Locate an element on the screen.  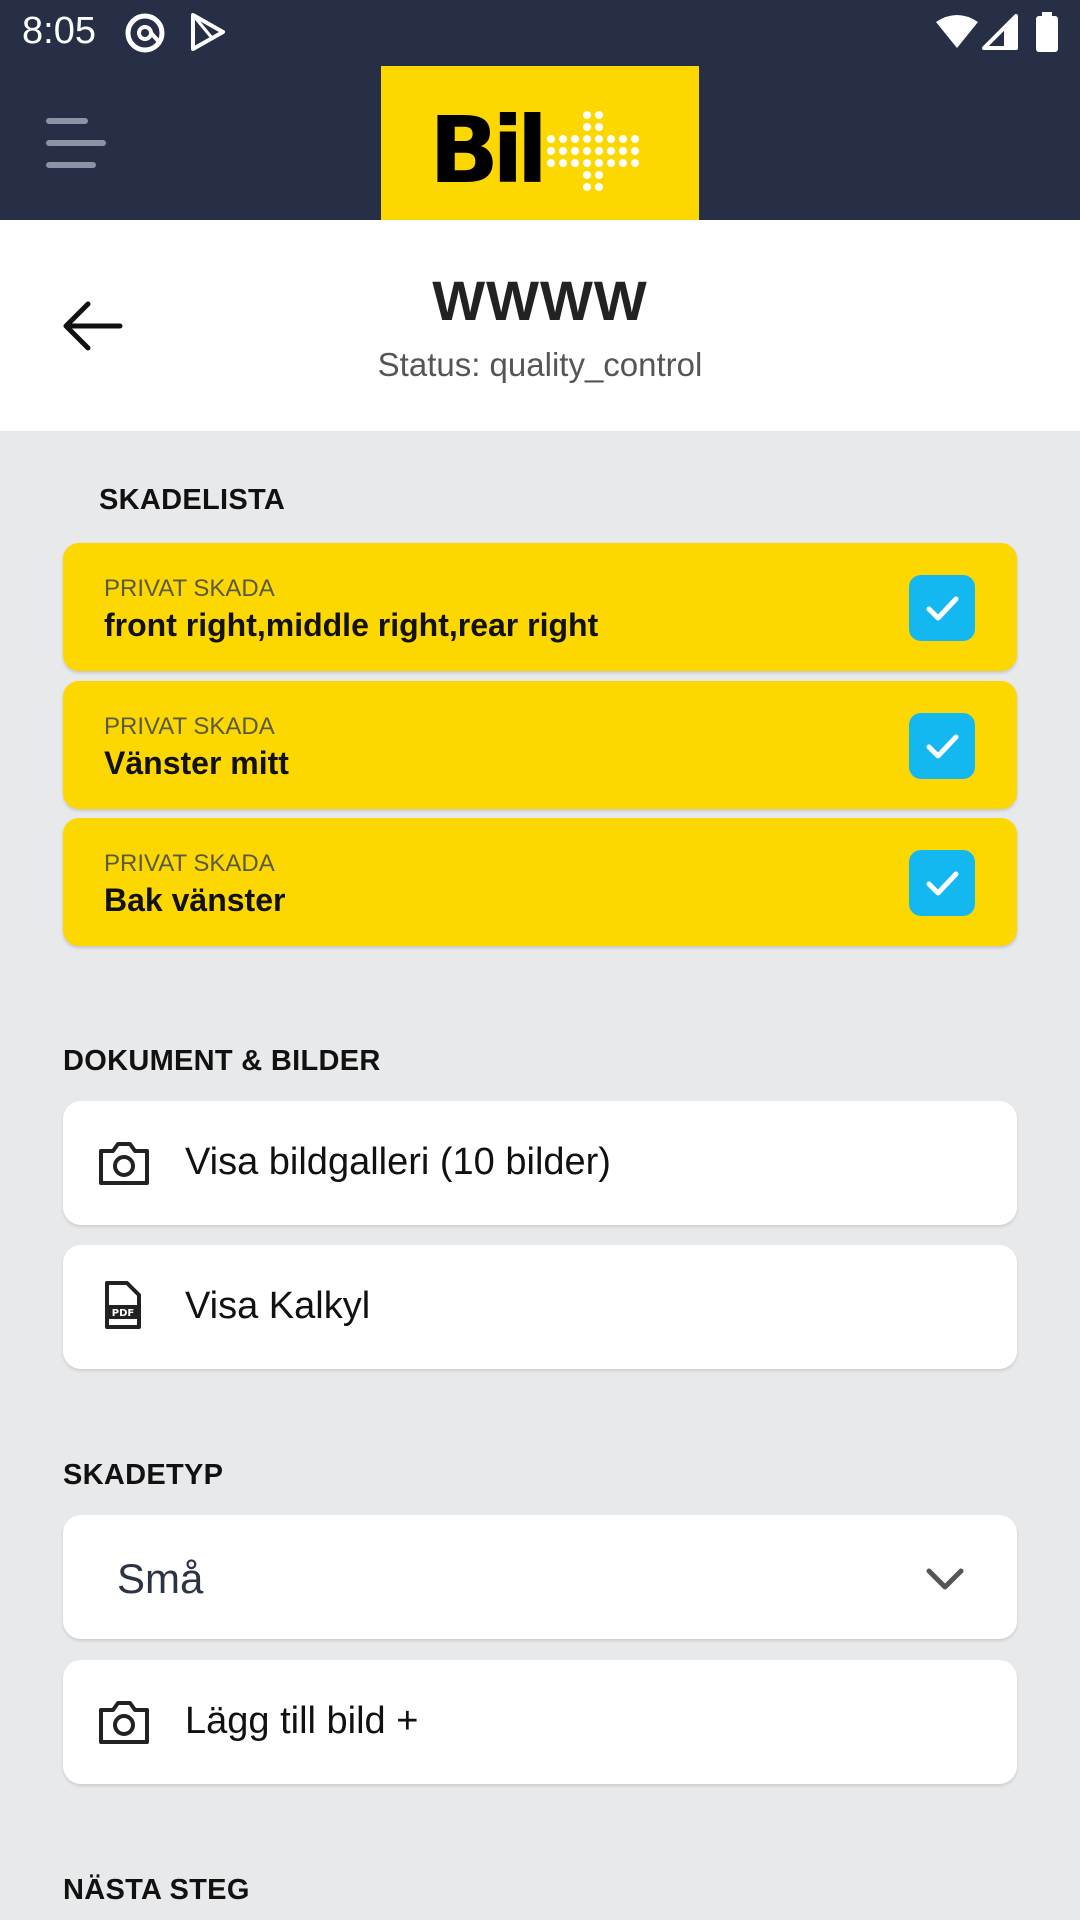
skadetyp-heading: SKADETYP is located at coordinates (143, 1475).